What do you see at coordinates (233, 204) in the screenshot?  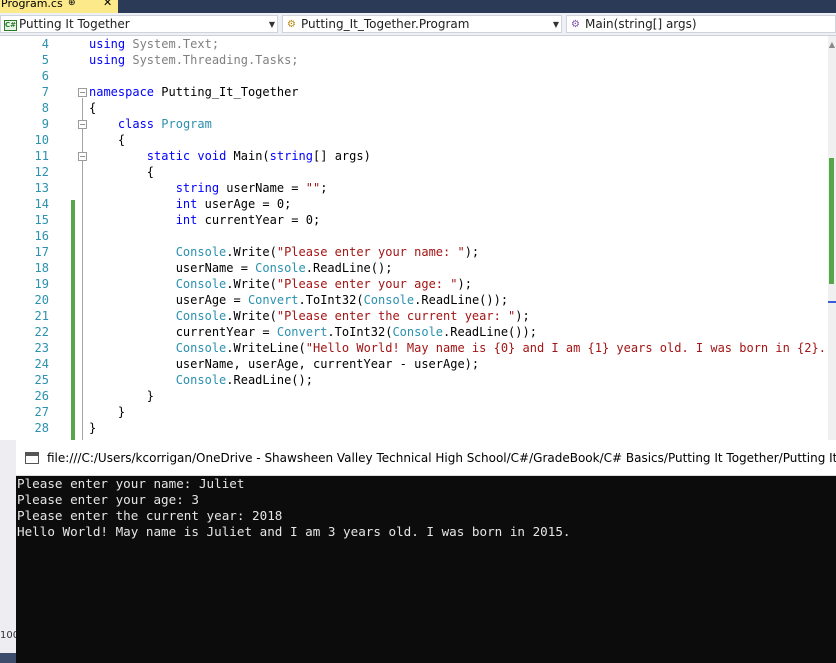 I see `code-text: int userAge = 0;` at bounding box center [233, 204].